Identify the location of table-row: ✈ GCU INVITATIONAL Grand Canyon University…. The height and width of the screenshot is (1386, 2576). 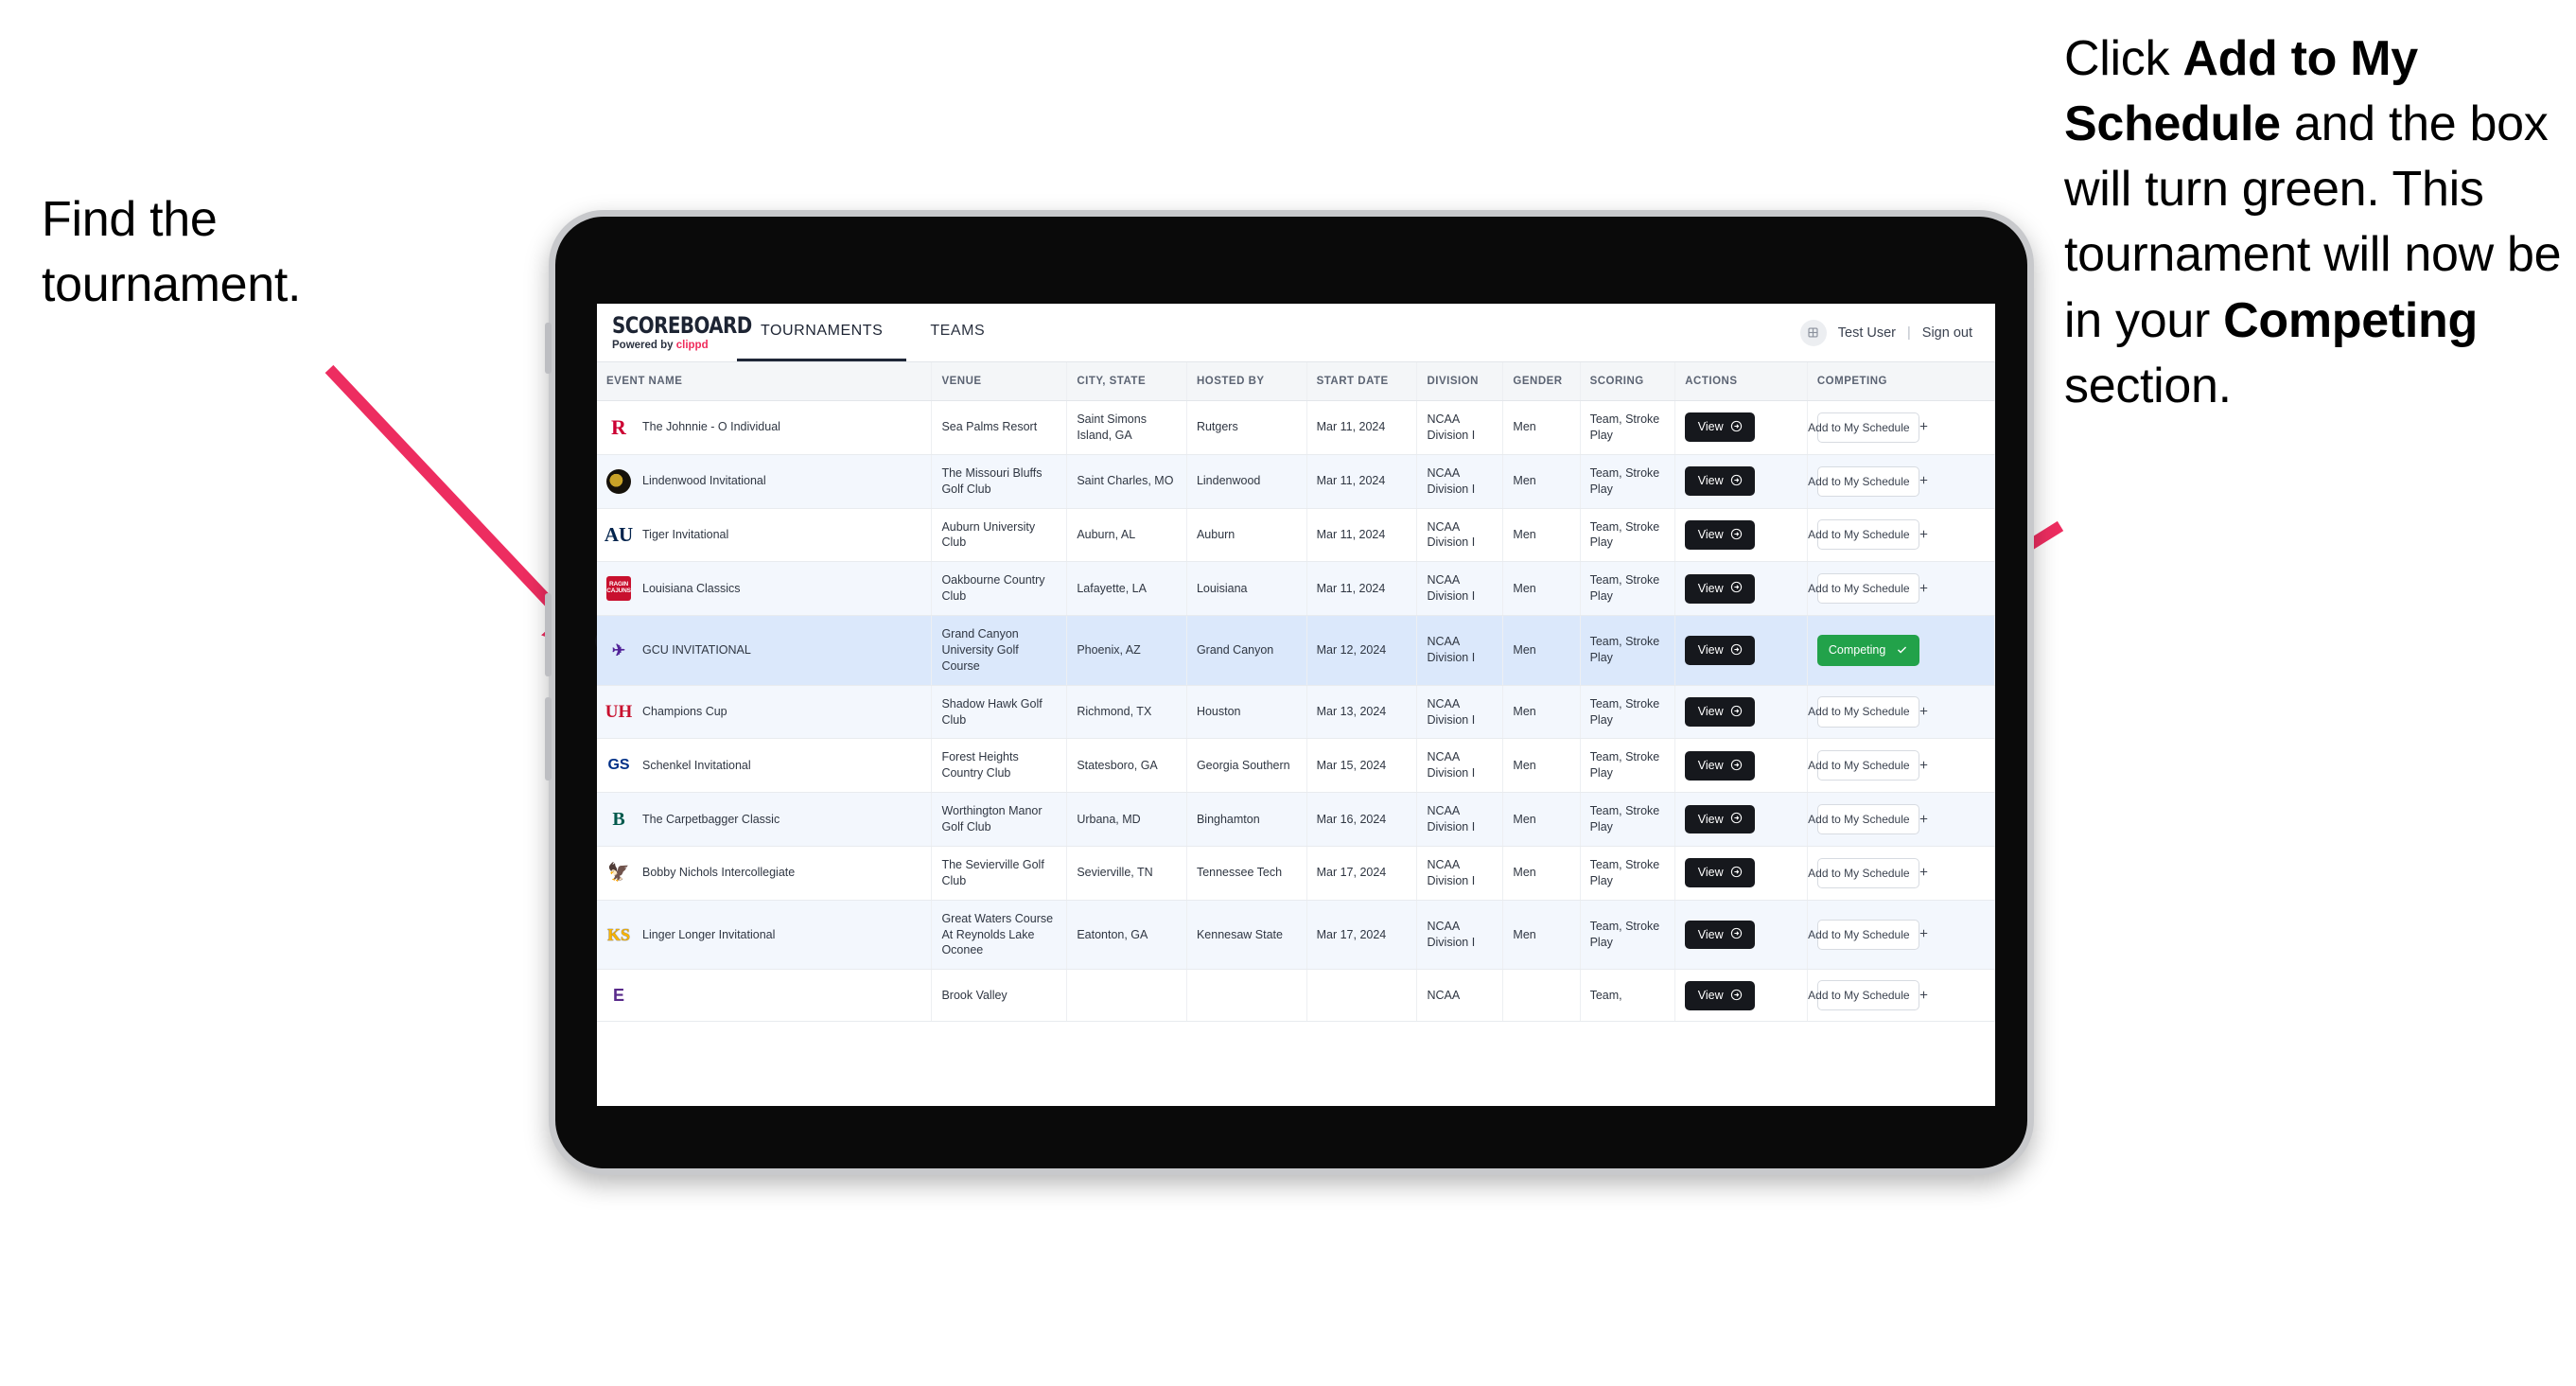
(1296, 650).